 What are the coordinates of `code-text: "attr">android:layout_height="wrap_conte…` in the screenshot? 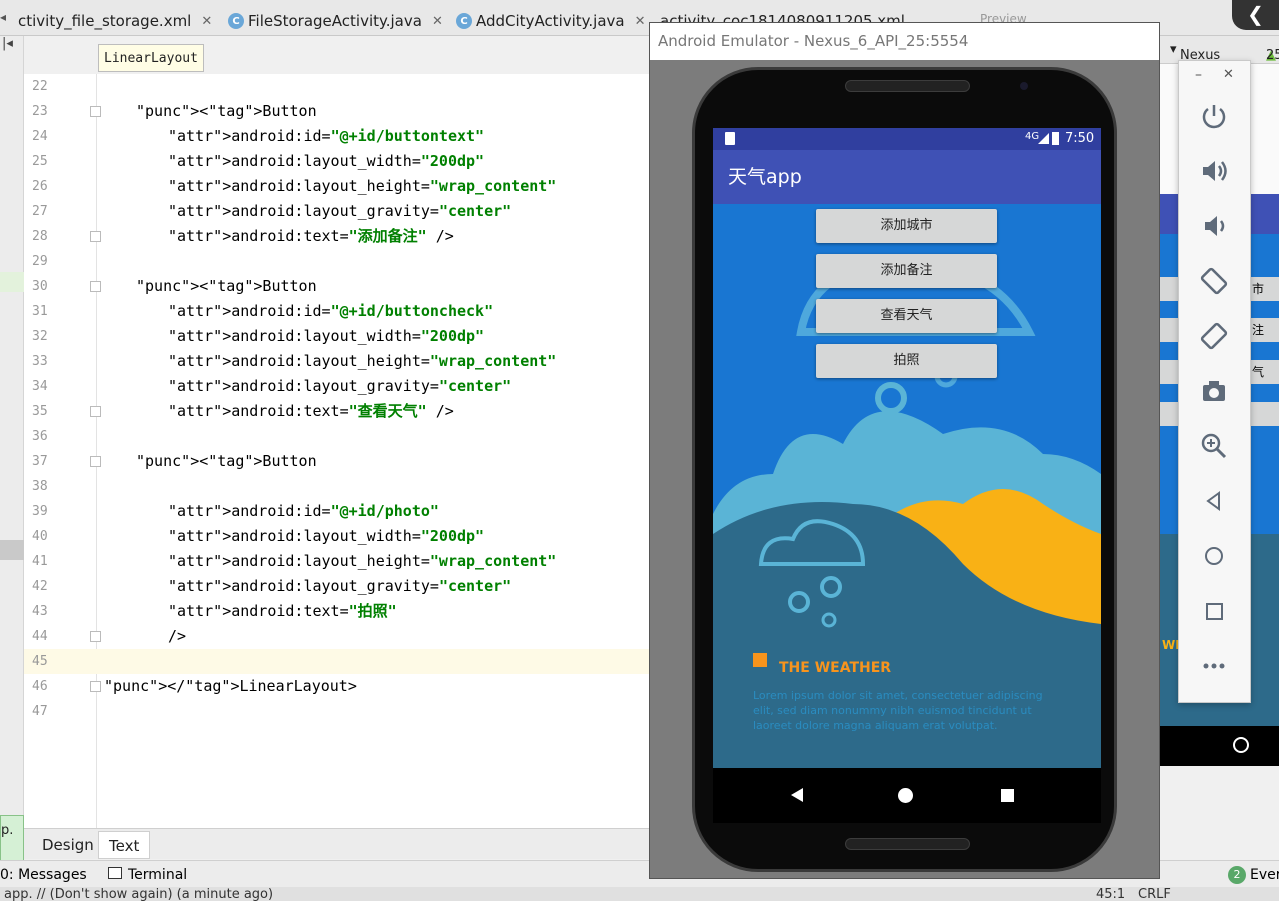 It's located at (362, 186).